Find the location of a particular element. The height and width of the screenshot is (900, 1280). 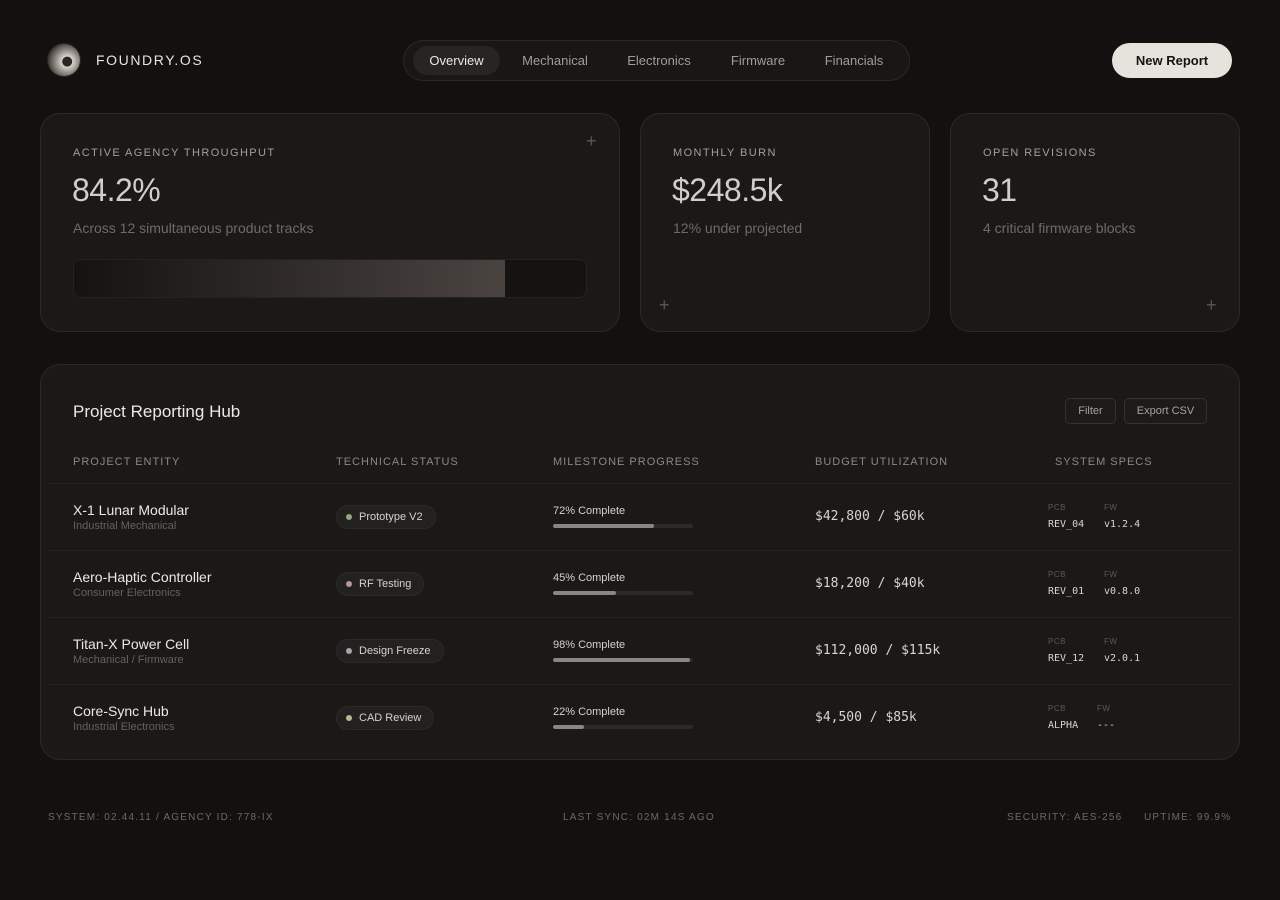

status-badge: Design Freeze is located at coordinates (390, 651).